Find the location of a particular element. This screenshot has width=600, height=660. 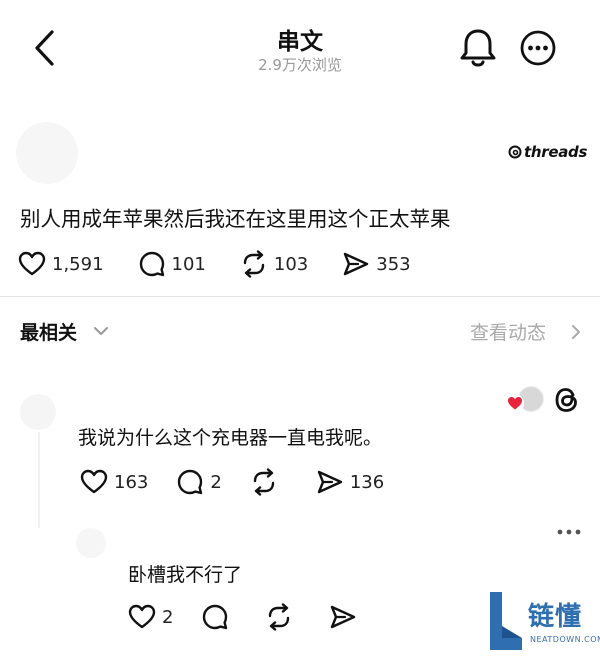

more-options-button is located at coordinates (538, 48).